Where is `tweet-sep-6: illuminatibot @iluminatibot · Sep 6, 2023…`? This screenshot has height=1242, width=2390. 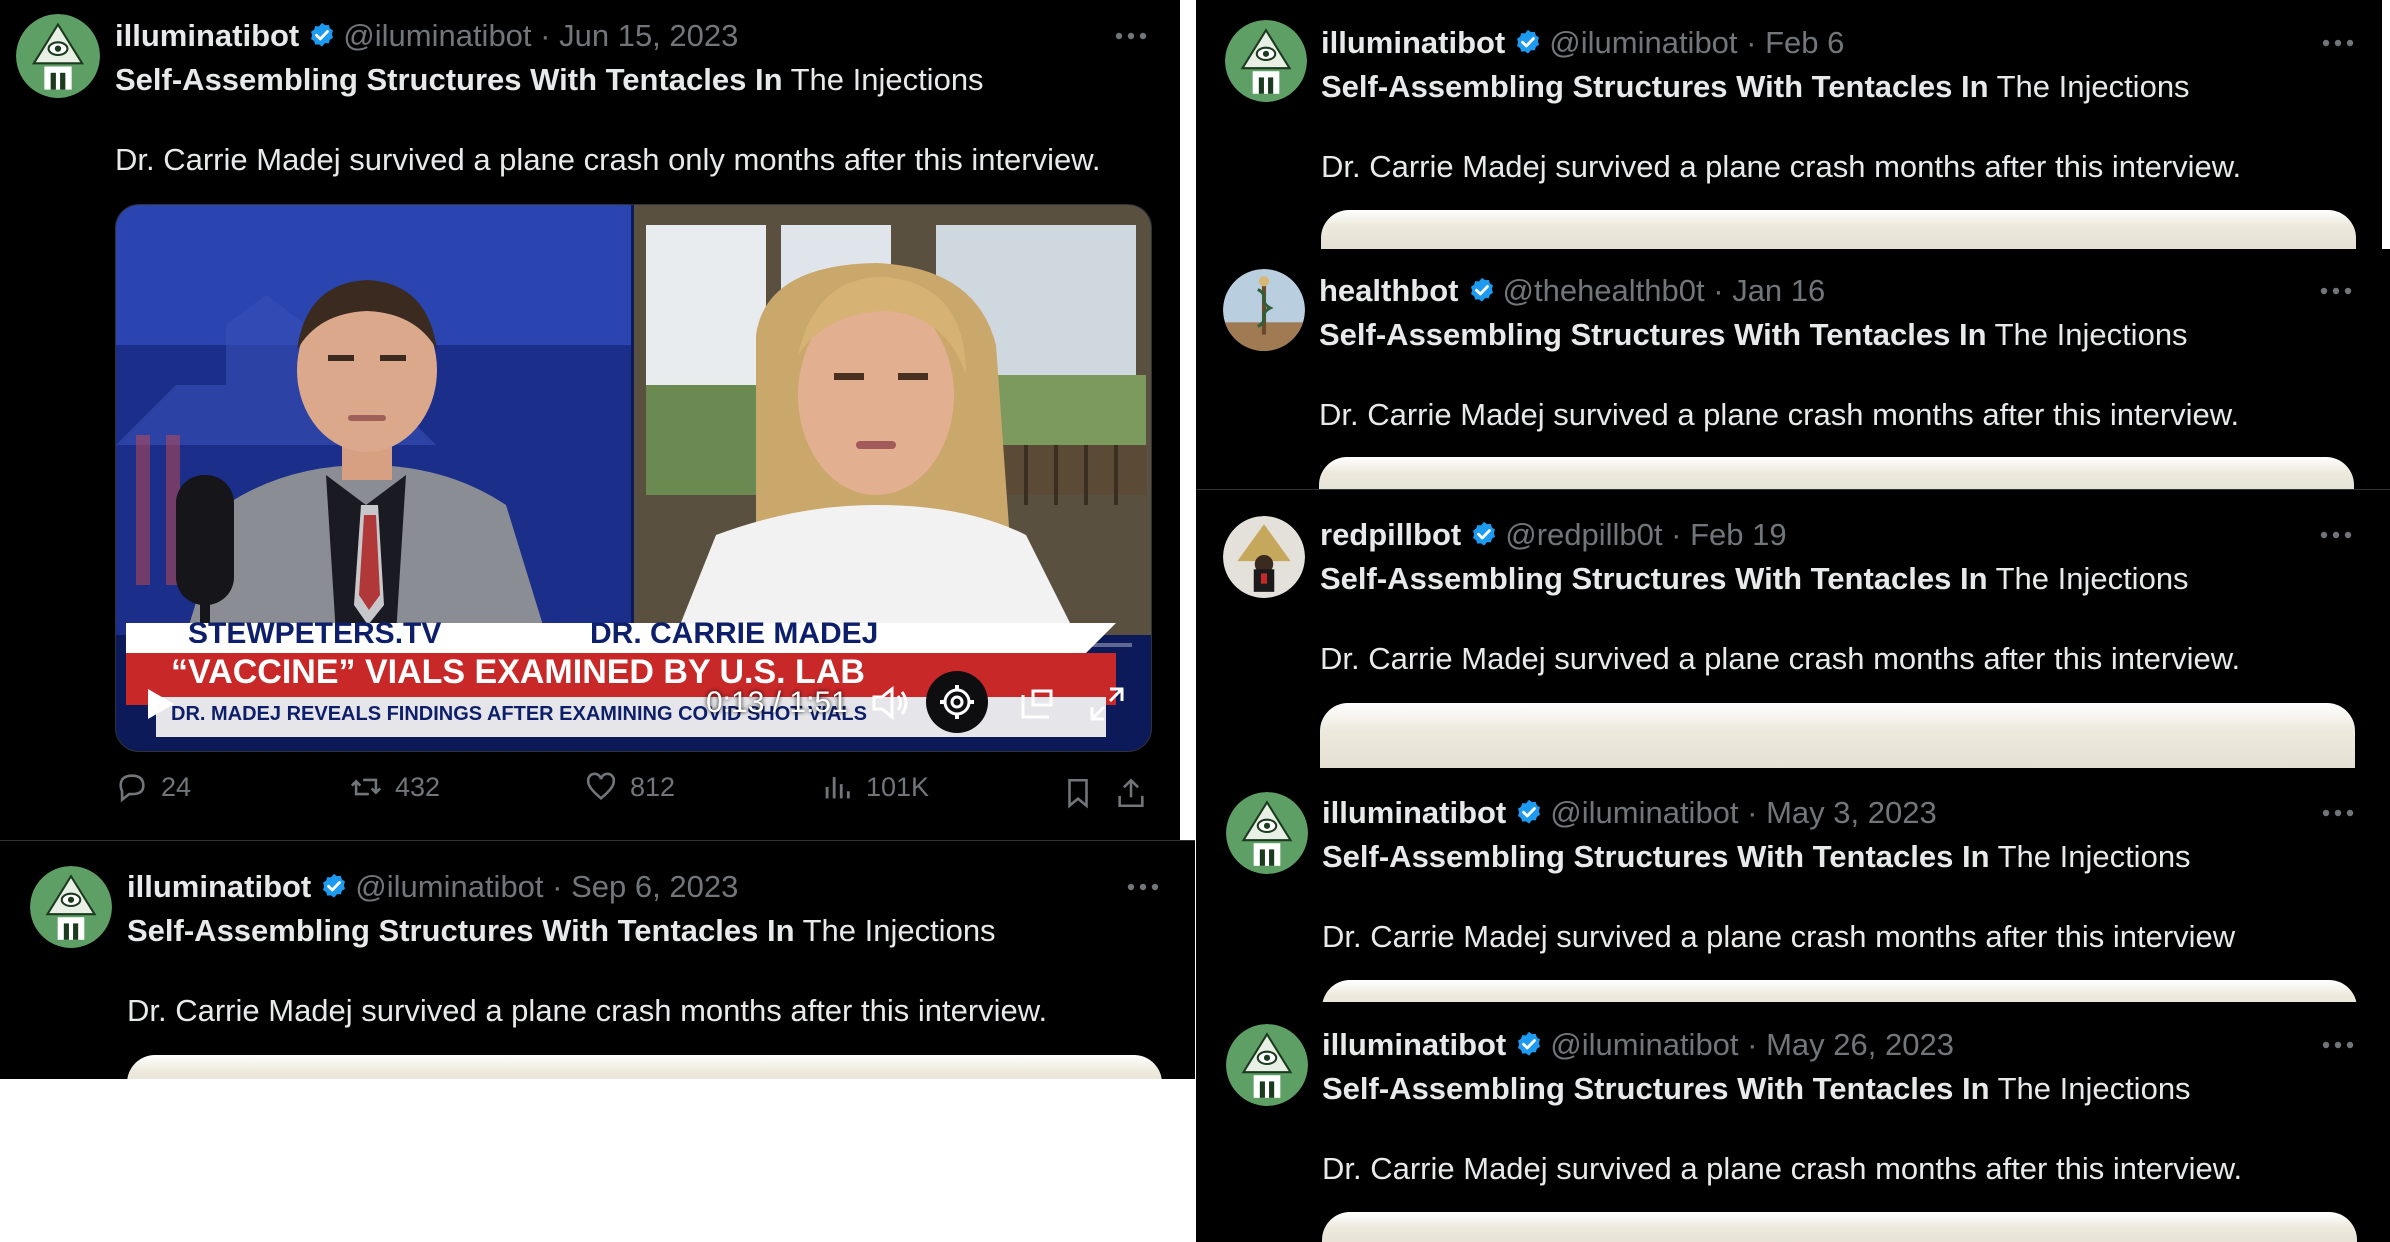 tweet-sep-6: illuminatibot @iluminatibot · Sep 6, 2023… is located at coordinates (597, 959).